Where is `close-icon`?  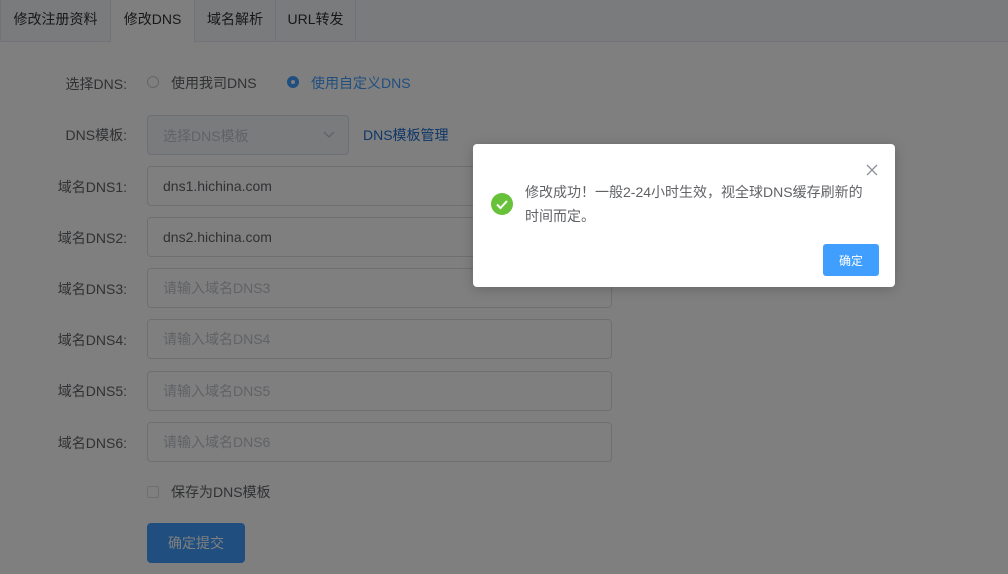 close-icon is located at coordinates (872, 170).